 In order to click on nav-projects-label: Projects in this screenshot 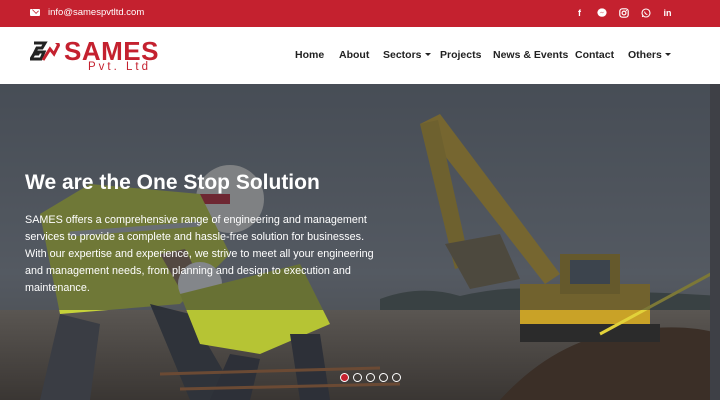, I will do `click(461, 55)`.